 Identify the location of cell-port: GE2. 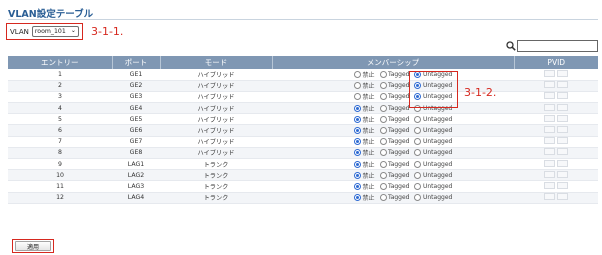
(136, 86).